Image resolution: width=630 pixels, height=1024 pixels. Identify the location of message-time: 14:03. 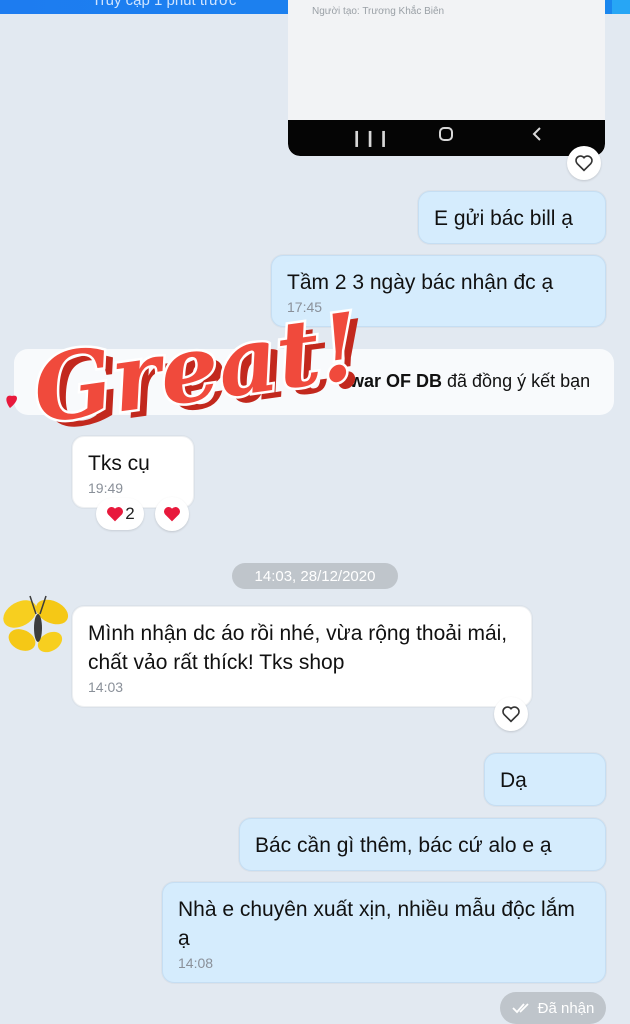
(106, 687).